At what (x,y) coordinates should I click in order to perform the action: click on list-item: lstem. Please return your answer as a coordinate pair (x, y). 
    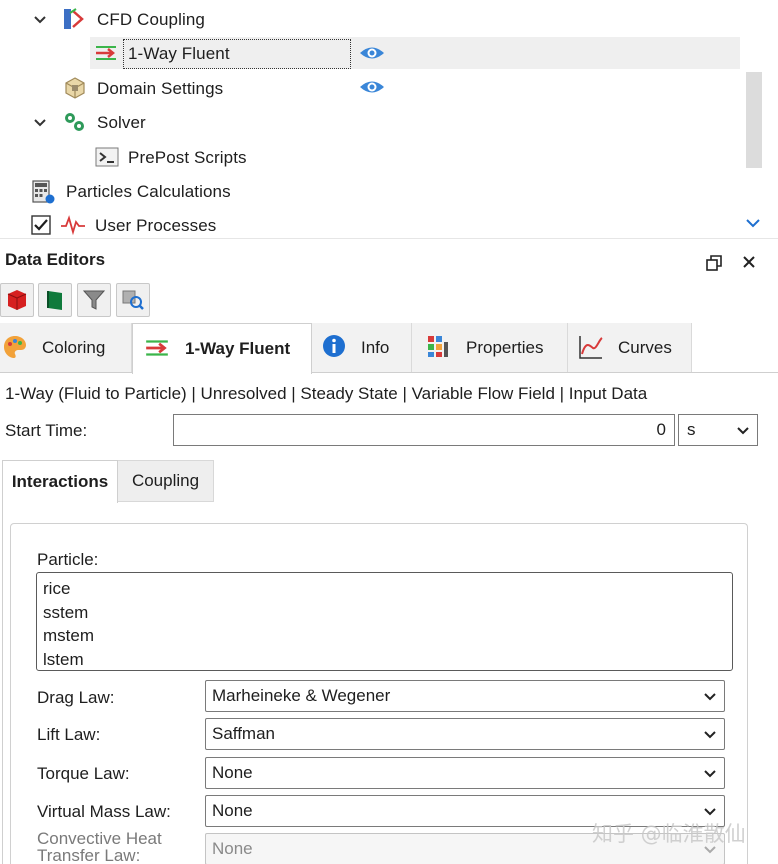
    Looking at the image, I should click on (384, 660).